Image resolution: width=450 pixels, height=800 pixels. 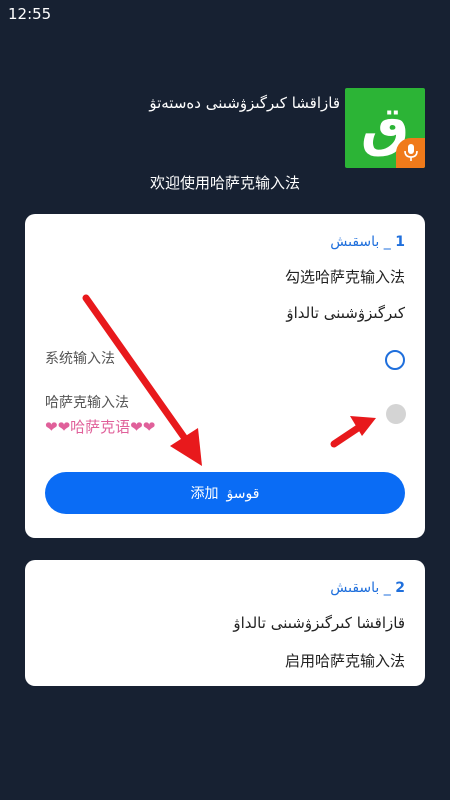 What do you see at coordinates (204, 494) in the screenshot?
I see `add-button-label-zh: 添加` at bounding box center [204, 494].